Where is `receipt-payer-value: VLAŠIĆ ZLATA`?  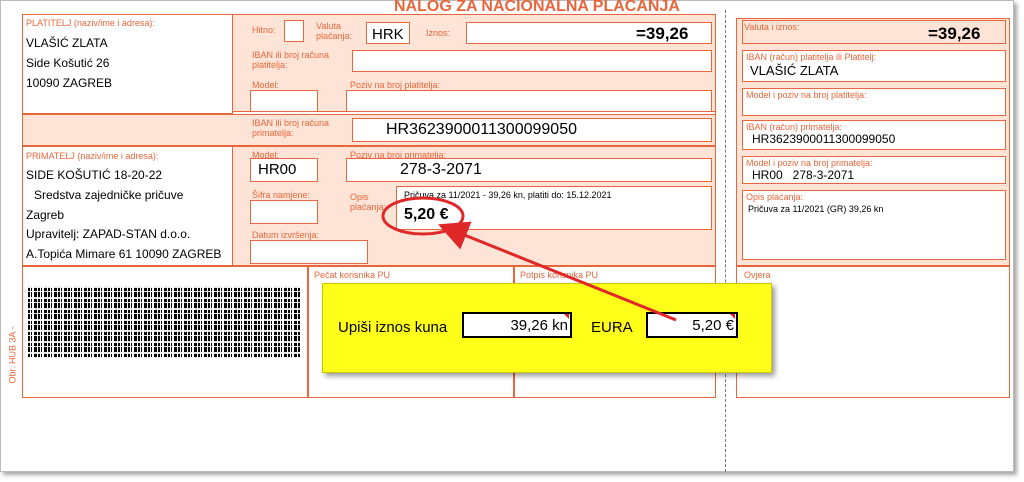 receipt-payer-value: VLAŠIĆ ZLATA is located at coordinates (794, 70).